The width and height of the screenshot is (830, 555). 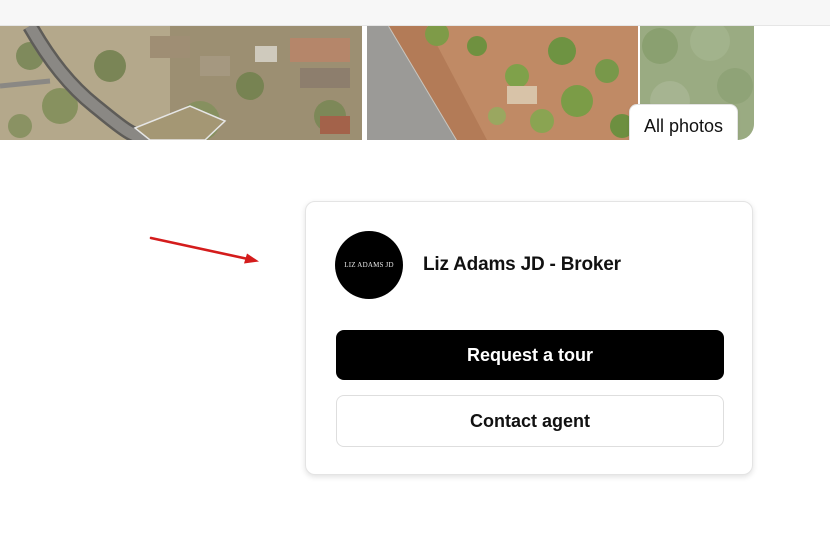 I want to click on aerial-neighborhood-image, so click(x=181, y=83).